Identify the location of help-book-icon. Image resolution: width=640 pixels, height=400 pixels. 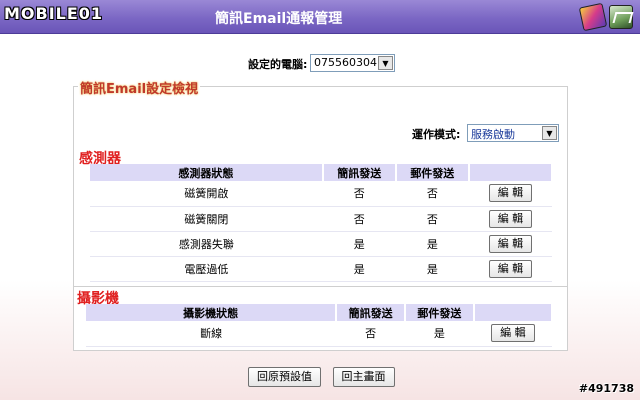
(593, 17).